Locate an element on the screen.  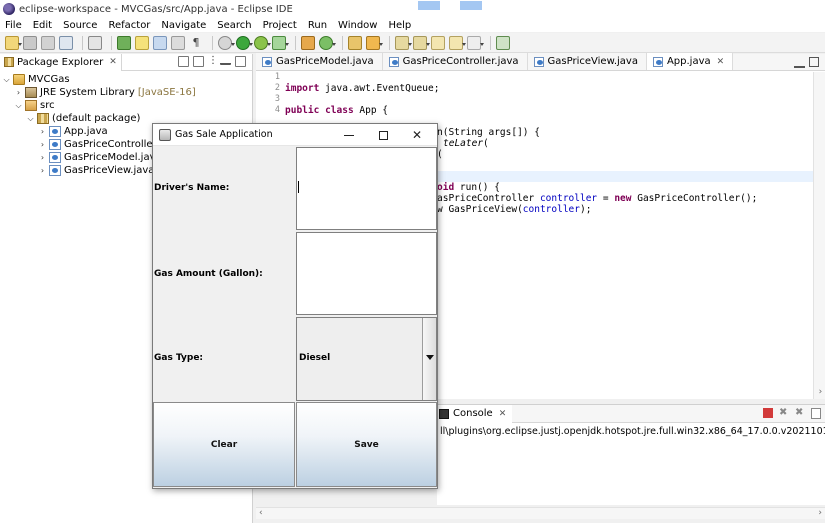
new-icon is located at coordinates (13, 42).